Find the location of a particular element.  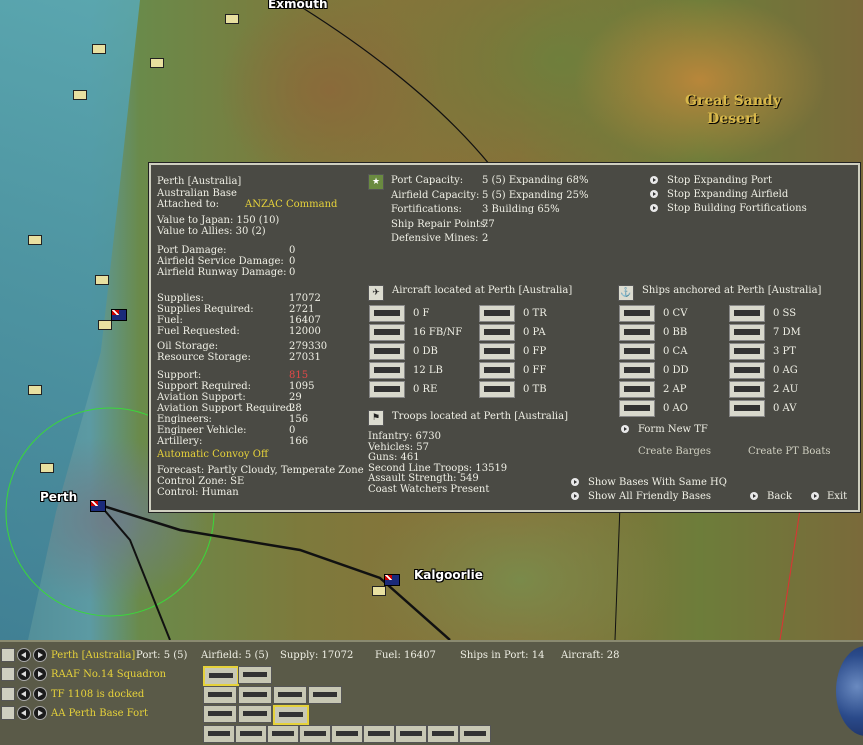

next-unit-arrow is located at coordinates (40, 713).